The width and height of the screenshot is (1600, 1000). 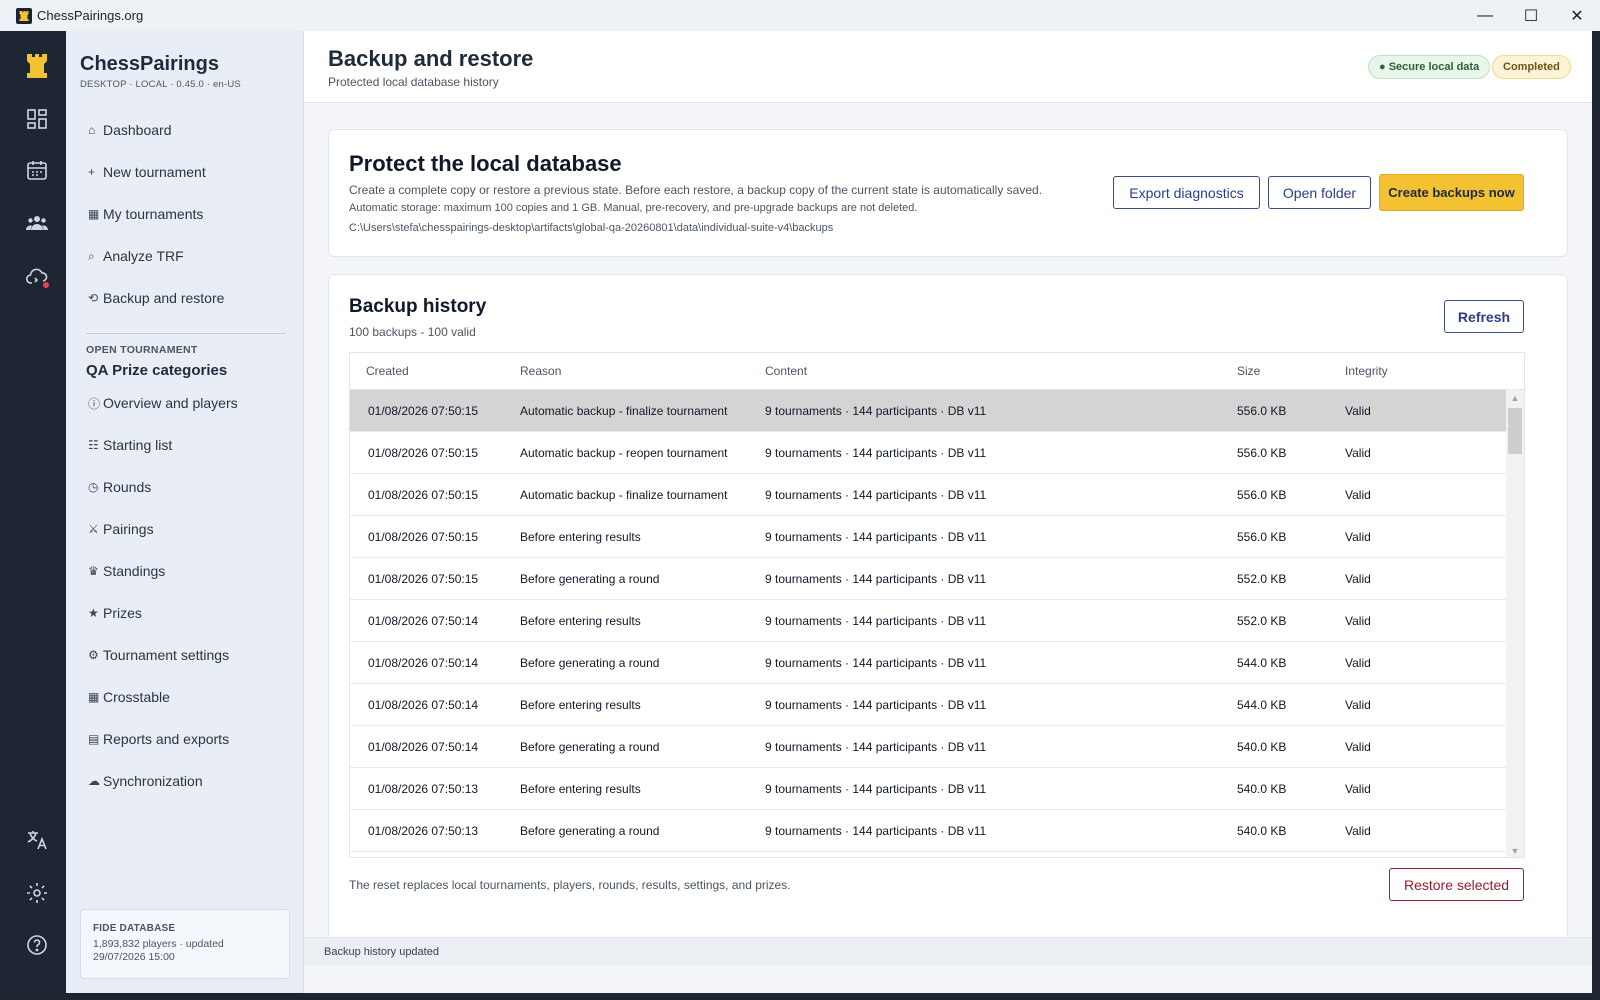 What do you see at coordinates (1531, 15) in the screenshot?
I see `maximize-button: ☐` at bounding box center [1531, 15].